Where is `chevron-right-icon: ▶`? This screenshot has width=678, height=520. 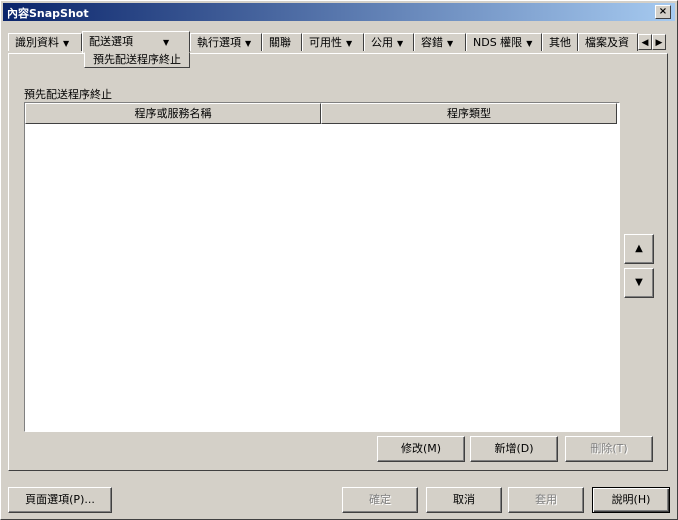
chevron-right-icon: ▶ is located at coordinates (659, 43).